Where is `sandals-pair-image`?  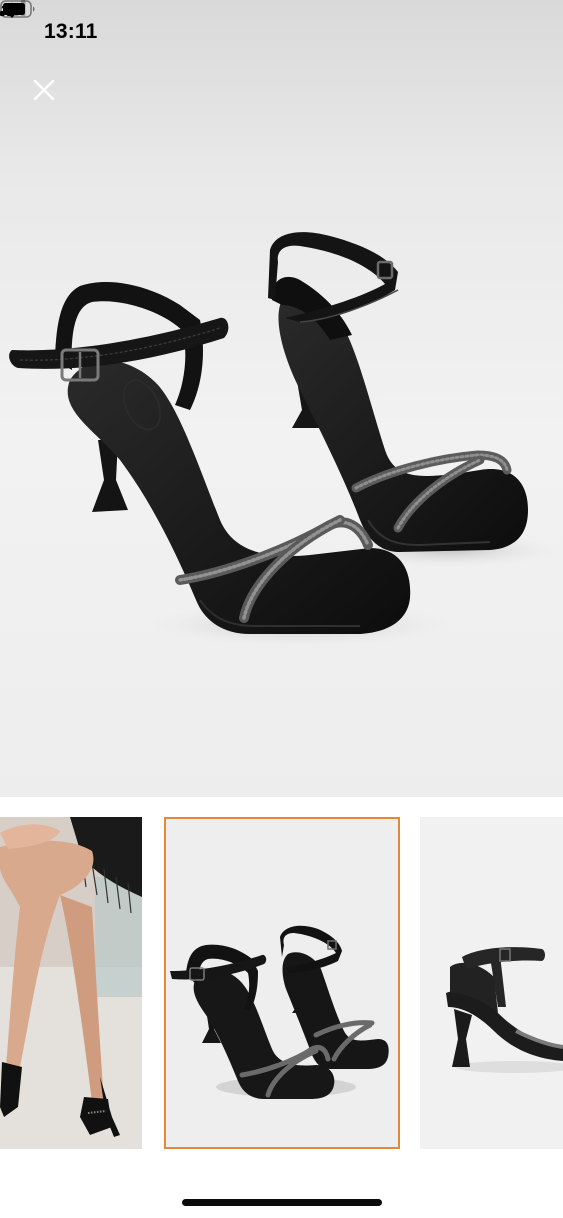 sandals-pair-image is located at coordinates (282, 983).